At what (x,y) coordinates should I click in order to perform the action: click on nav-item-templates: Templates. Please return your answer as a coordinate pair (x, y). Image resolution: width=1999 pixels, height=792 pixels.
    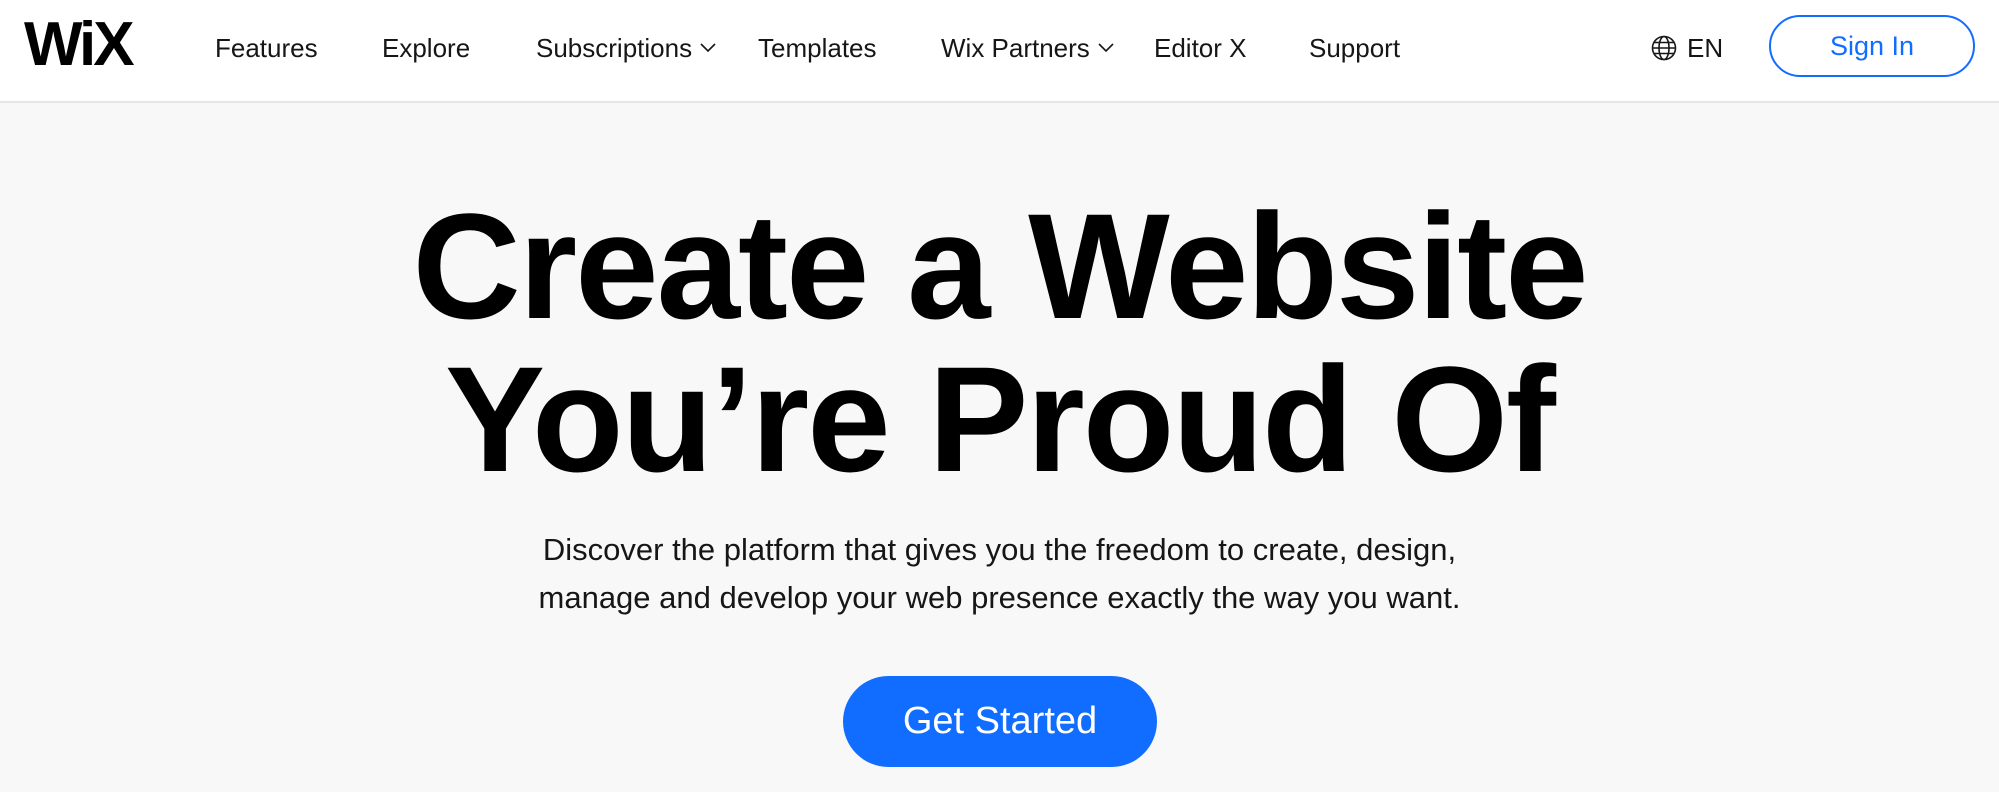
    Looking at the image, I should click on (817, 48).